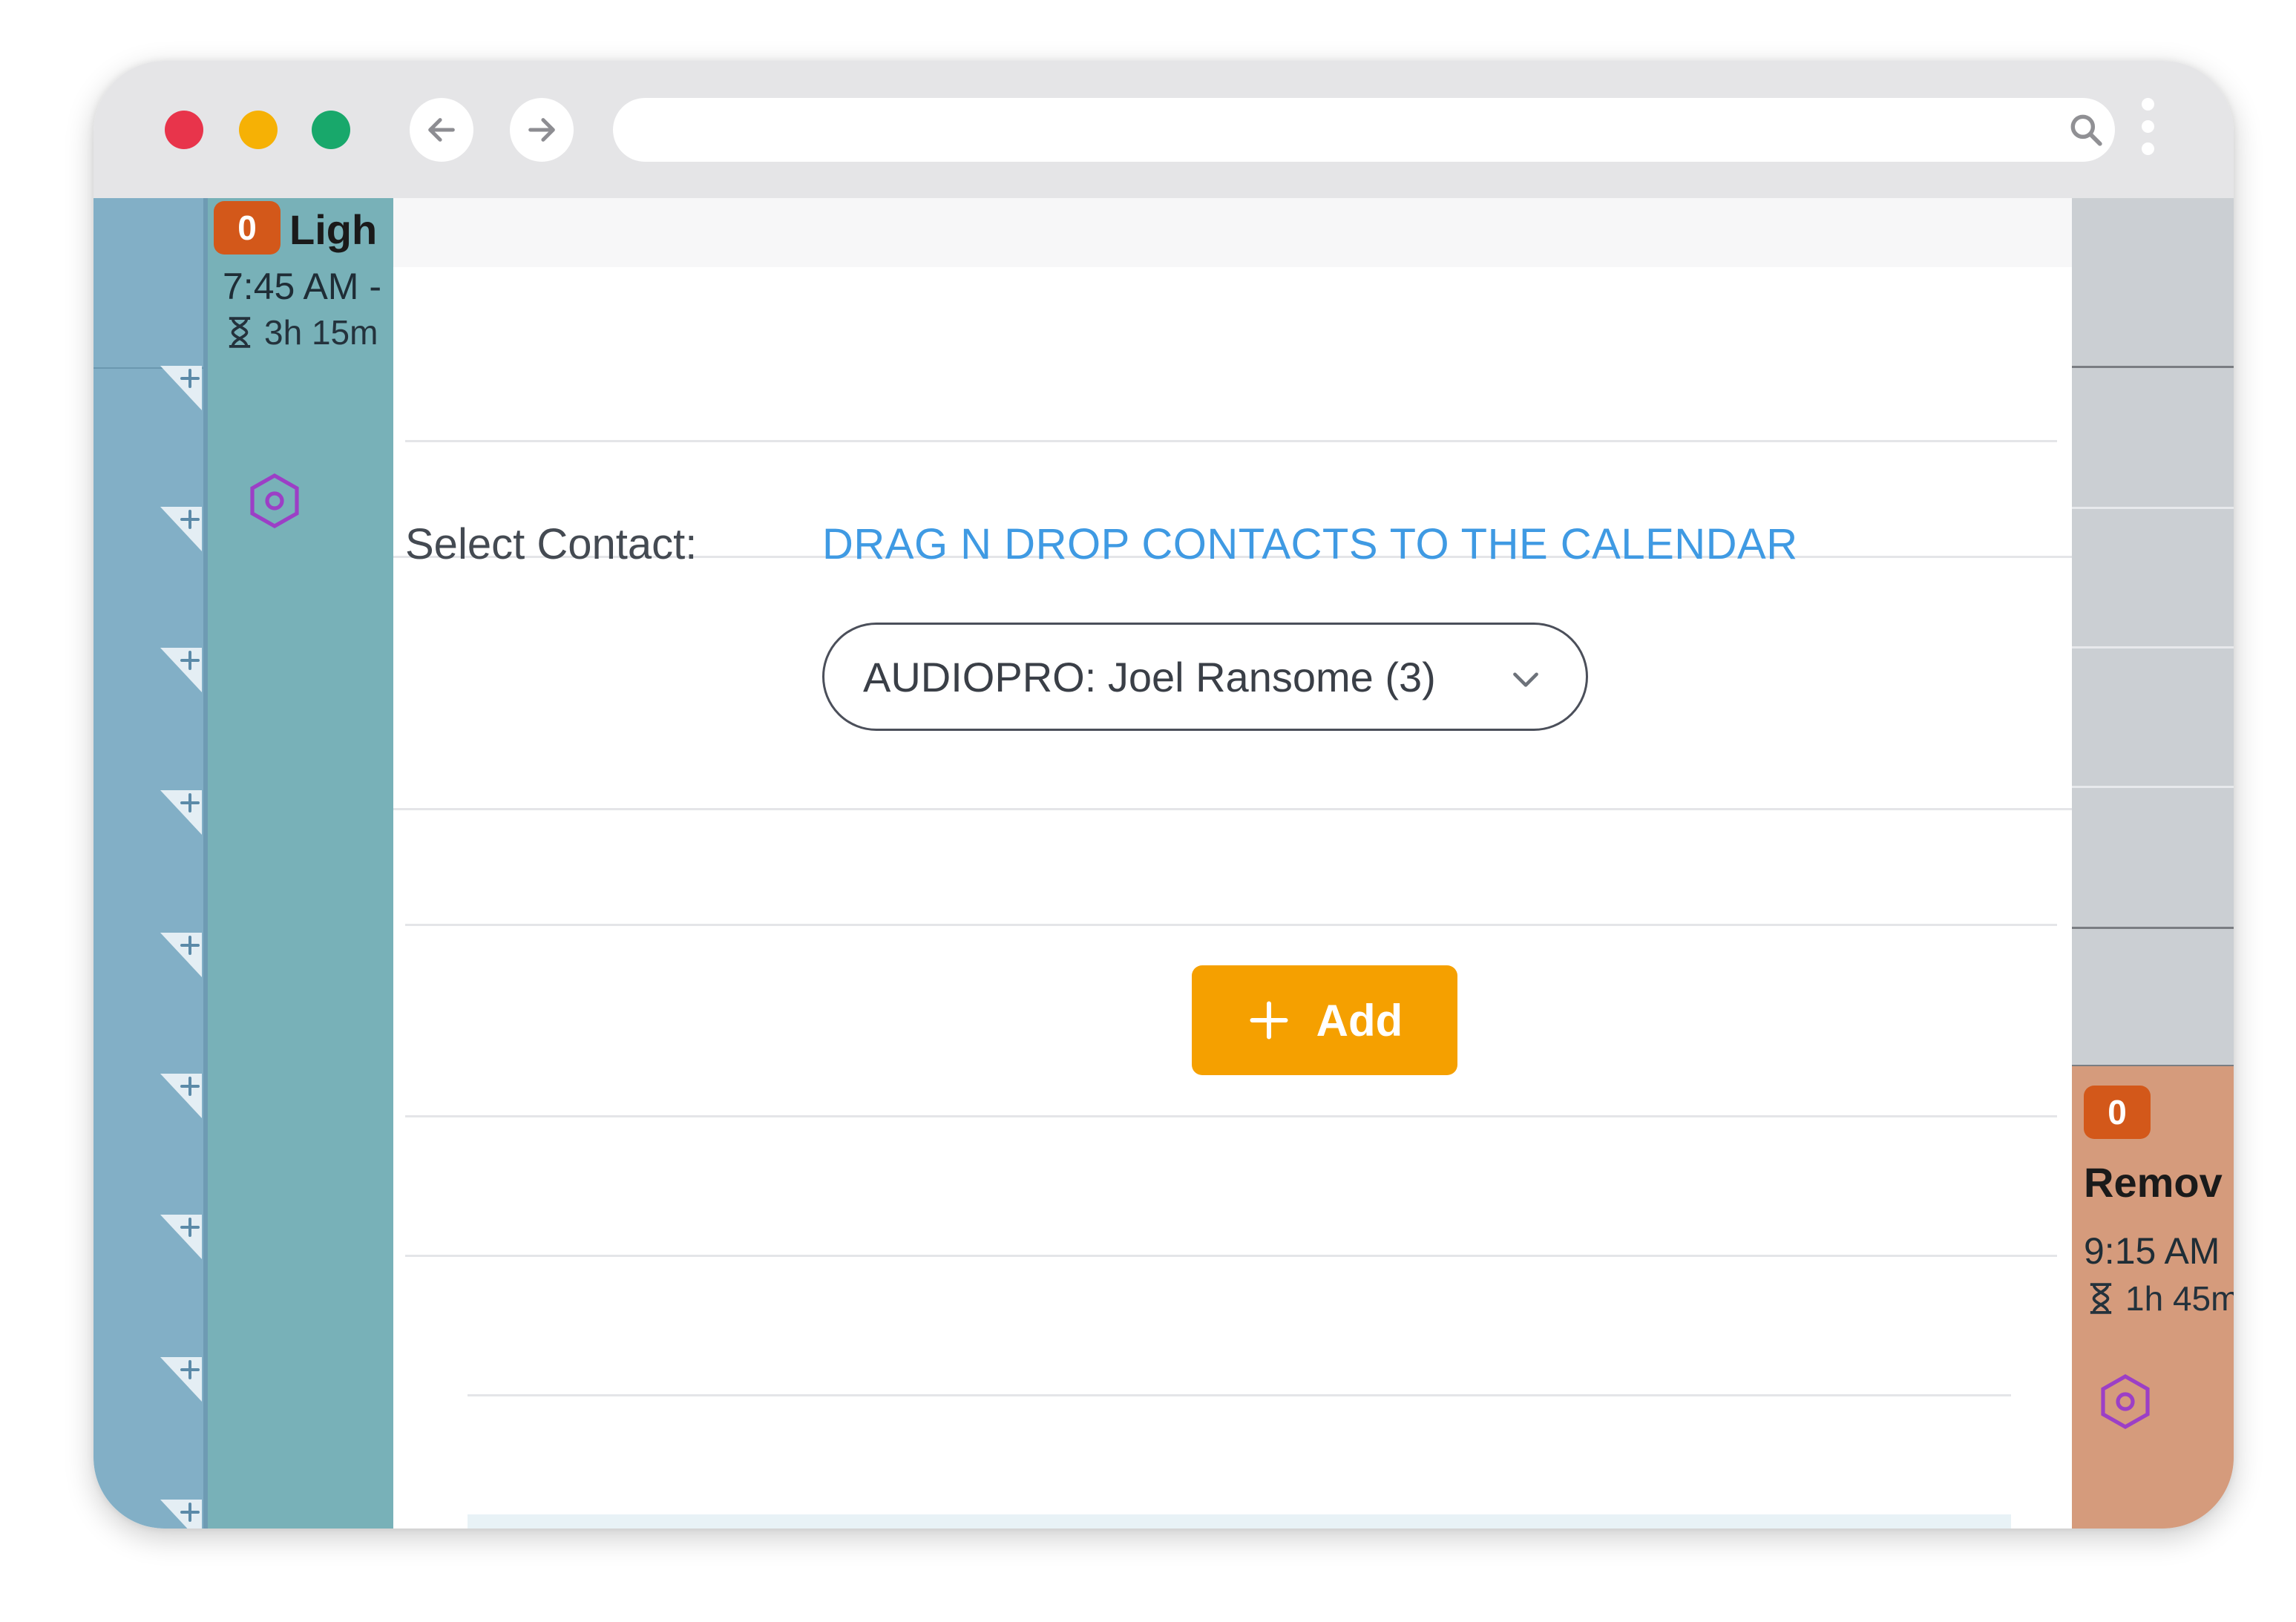 This screenshot has width=2296, height=1622. I want to click on event-title: Remov, so click(2154, 1182).